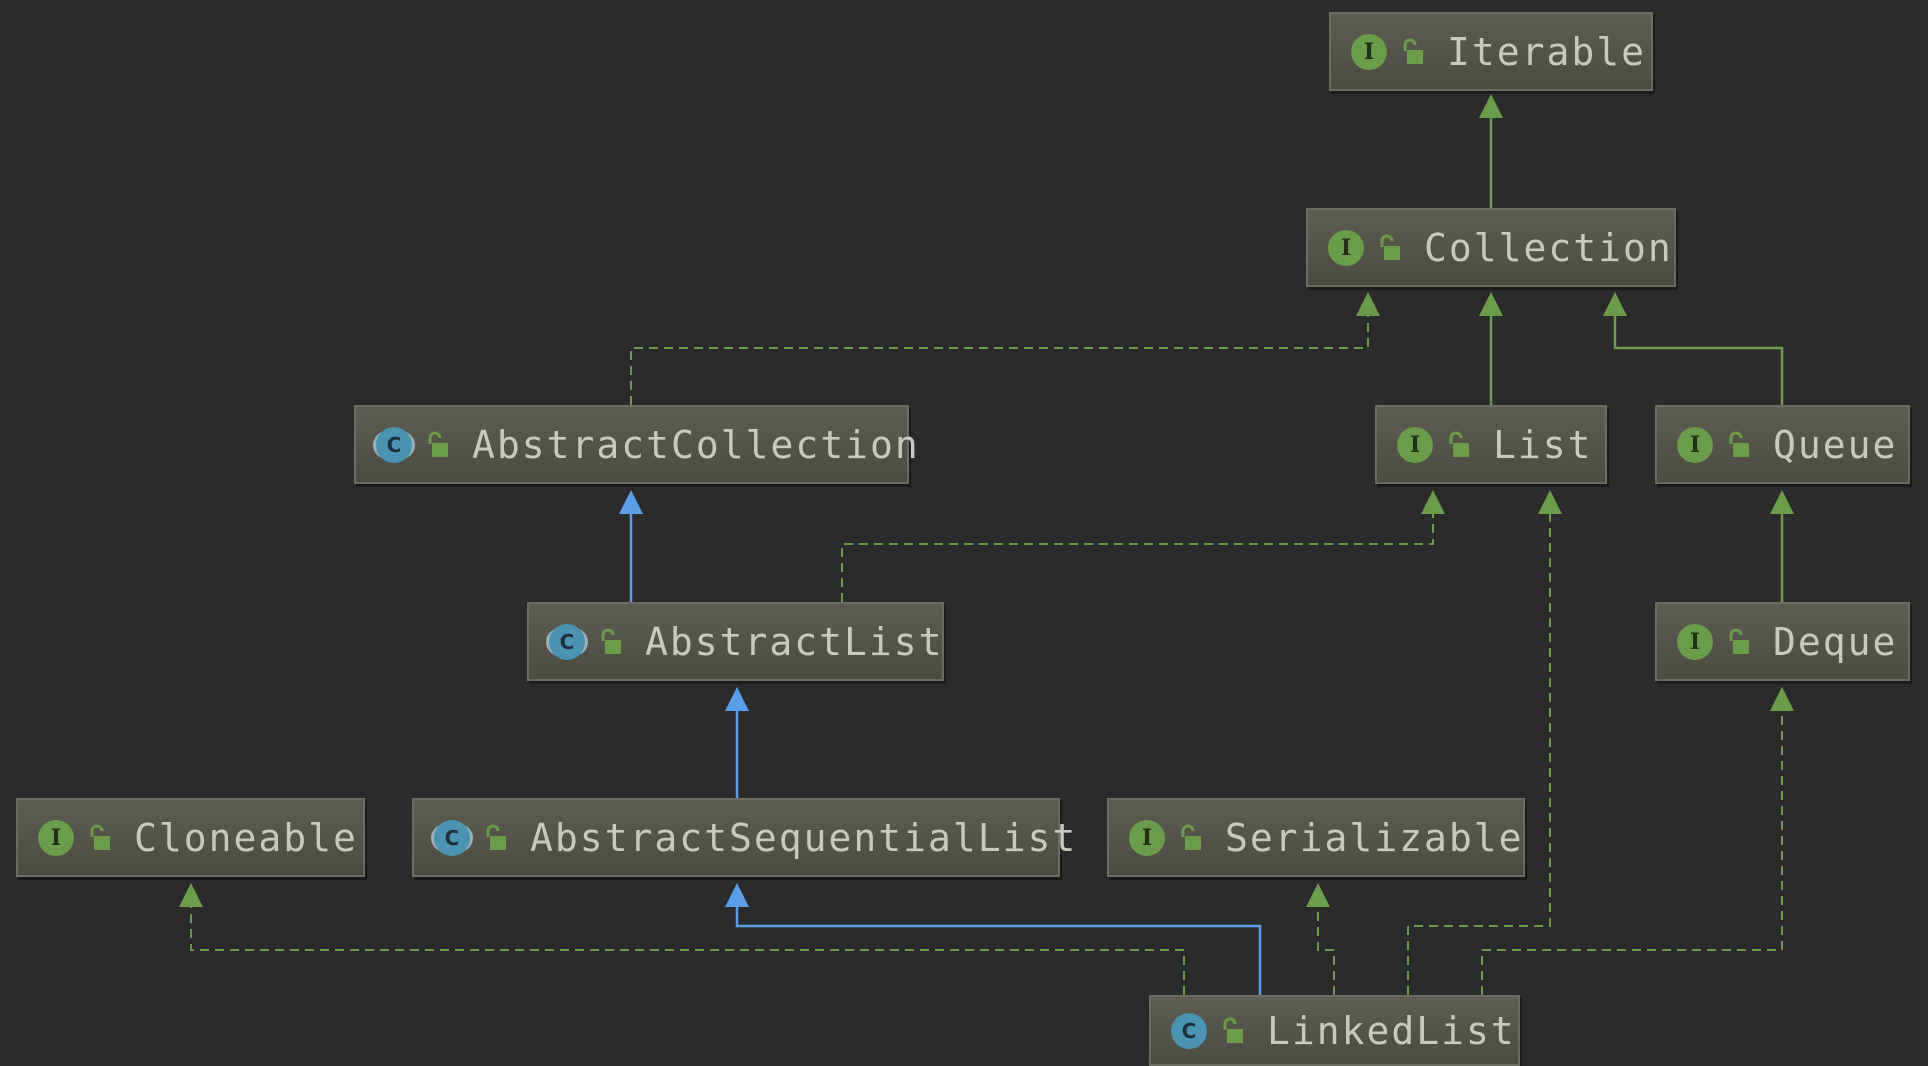 Image resolution: width=1928 pixels, height=1066 pixels. What do you see at coordinates (794, 641) in the screenshot?
I see `node-label: AbstractList` at bounding box center [794, 641].